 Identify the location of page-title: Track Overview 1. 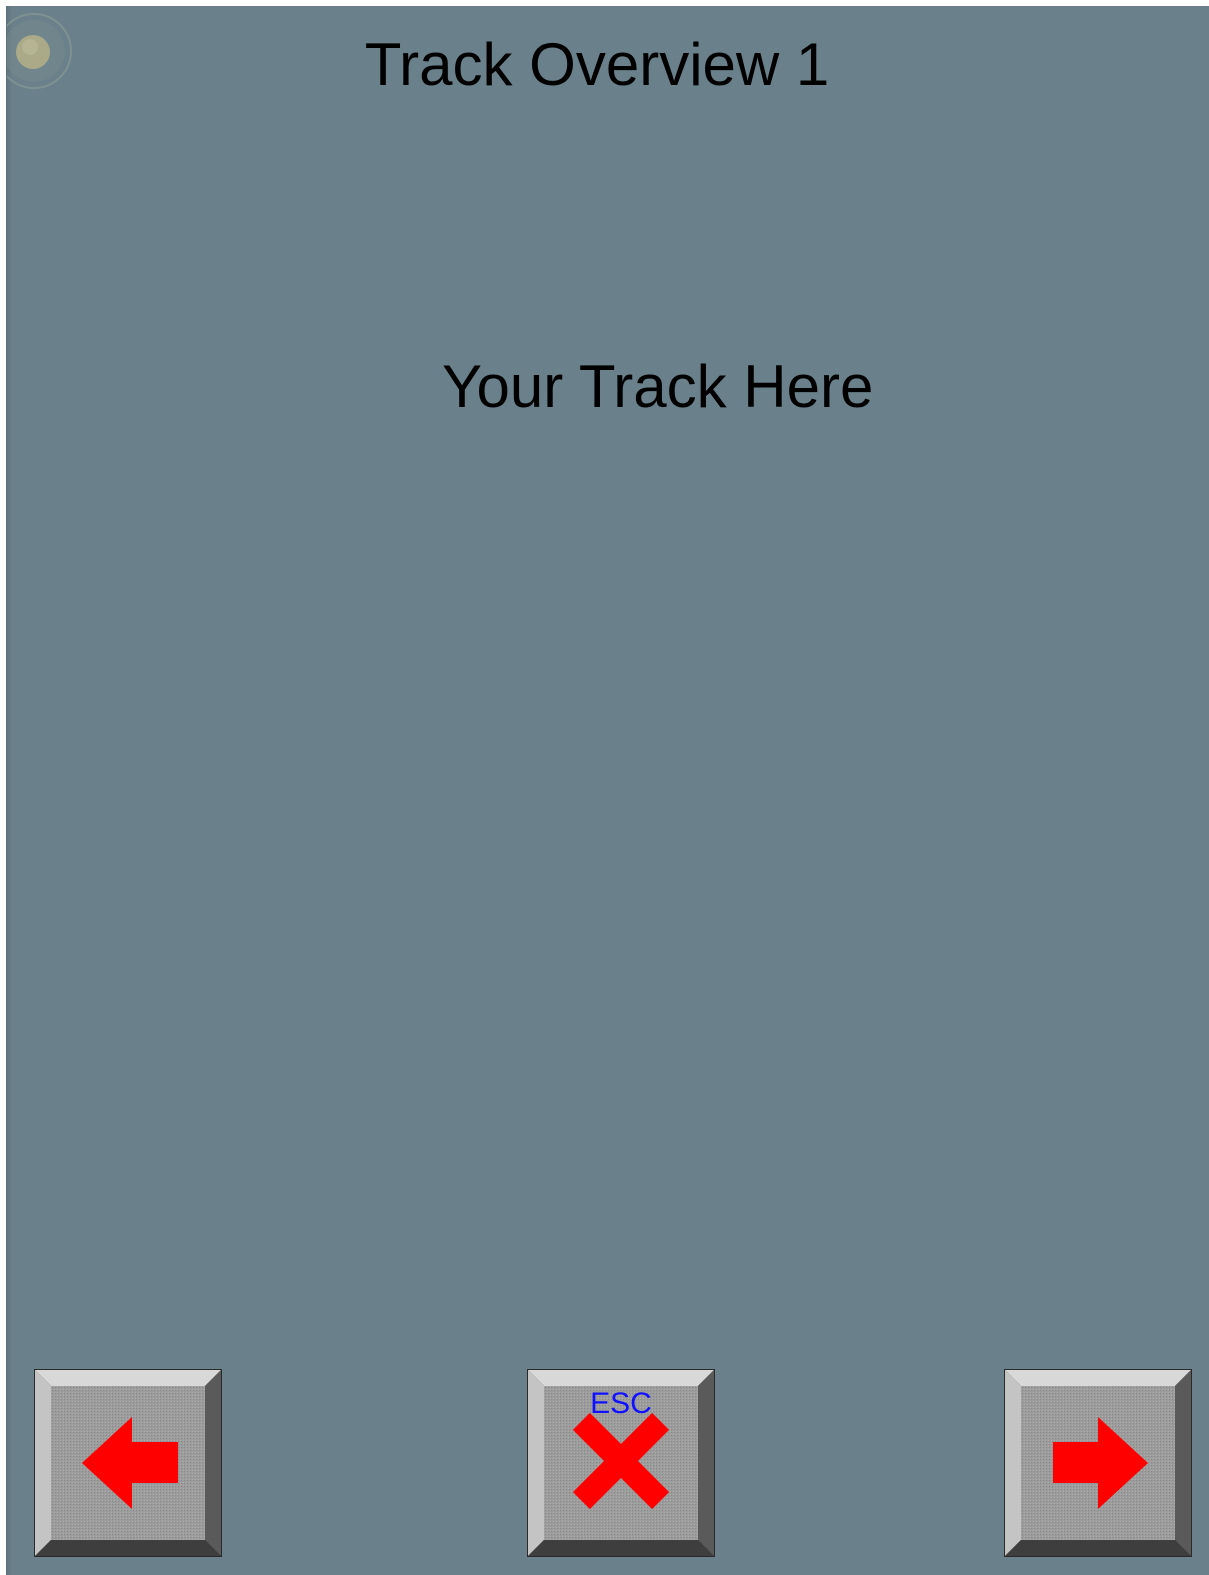
(597, 64).